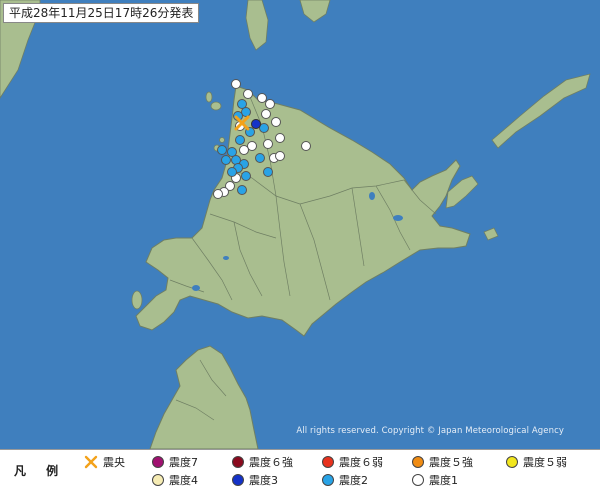 Image resolution: width=600 pixels, height=489 pixels. I want to click on legend-item-shindo6-strong: 震度６強, so click(262, 462).